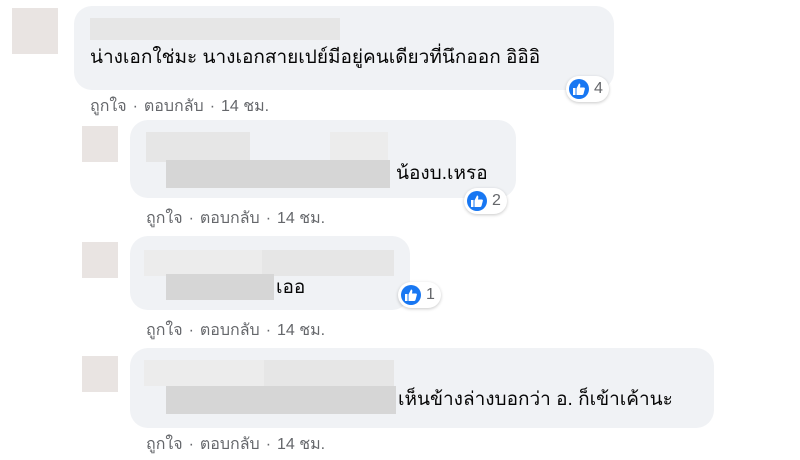  I want to click on reaction-count: 4, so click(587, 89).